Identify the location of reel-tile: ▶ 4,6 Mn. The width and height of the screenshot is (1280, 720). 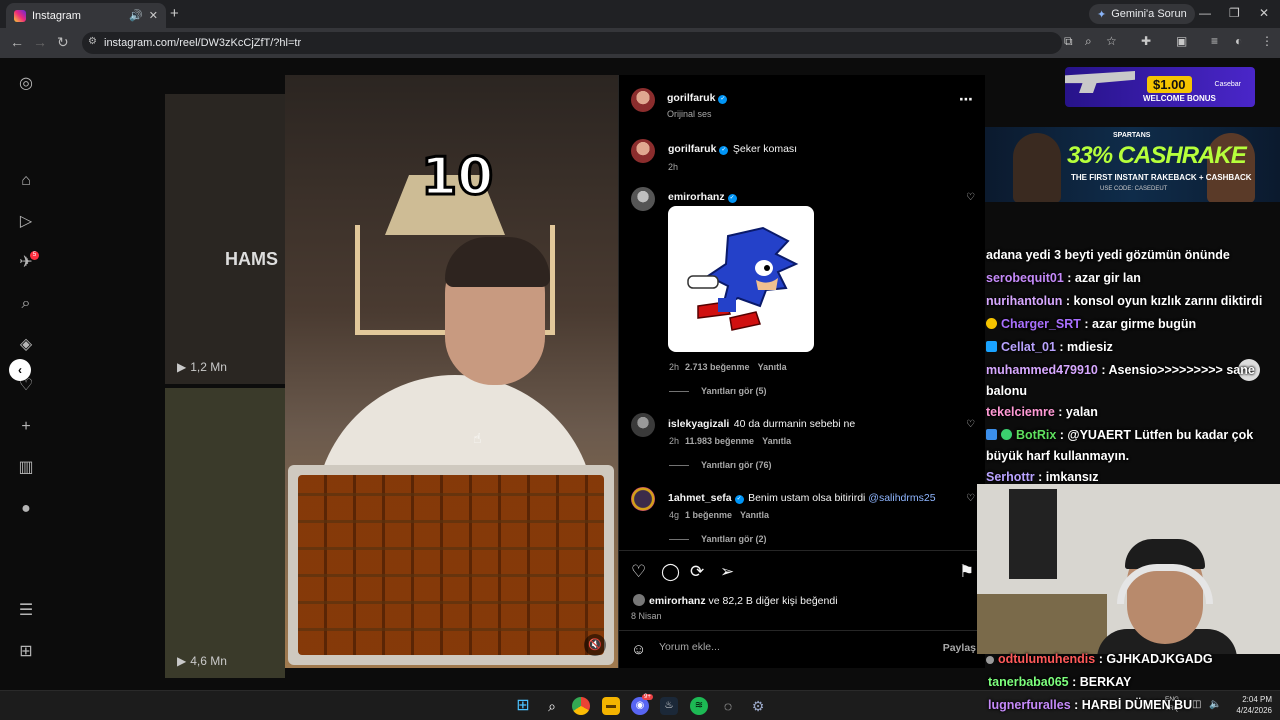
(225, 533).